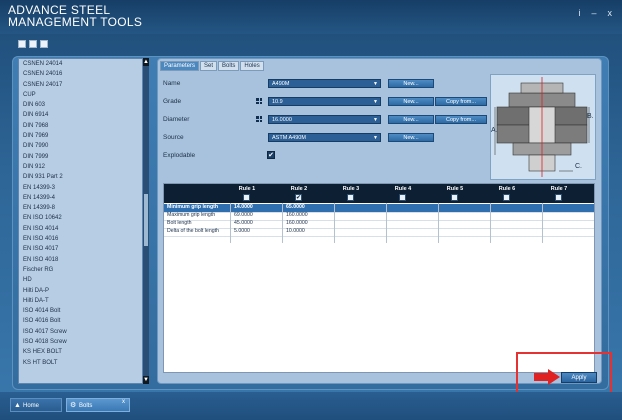  What do you see at coordinates (579, 377) in the screenshot?
I see `apply-button: Apply` at bounding box center [579, 377].